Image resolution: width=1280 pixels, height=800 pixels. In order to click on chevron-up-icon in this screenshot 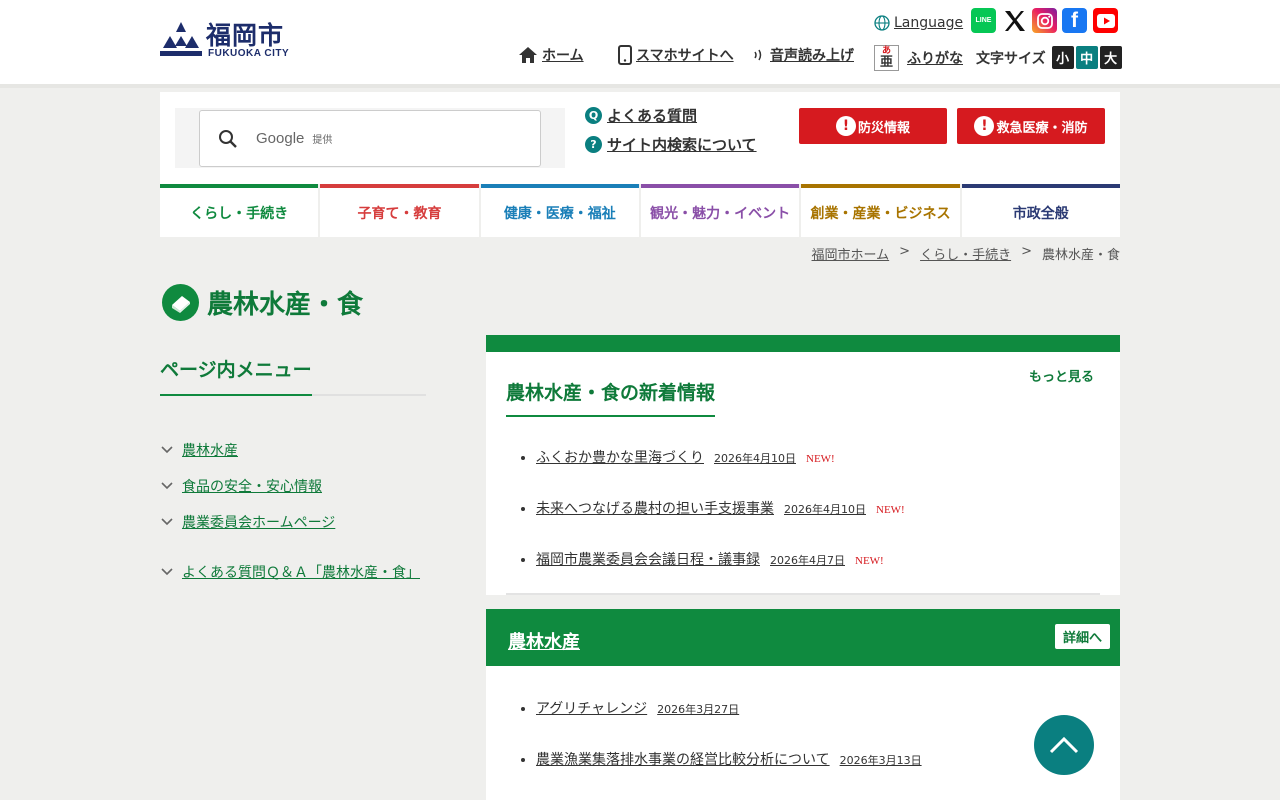, I will do `click(1064, 745)`.